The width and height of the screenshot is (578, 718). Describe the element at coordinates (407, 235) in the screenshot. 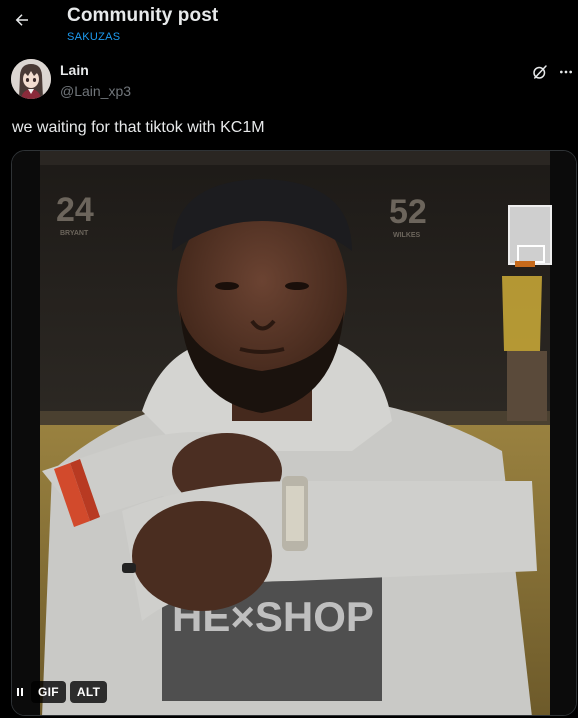

I see `retired-jersey-right-name: WILKES` at that location.